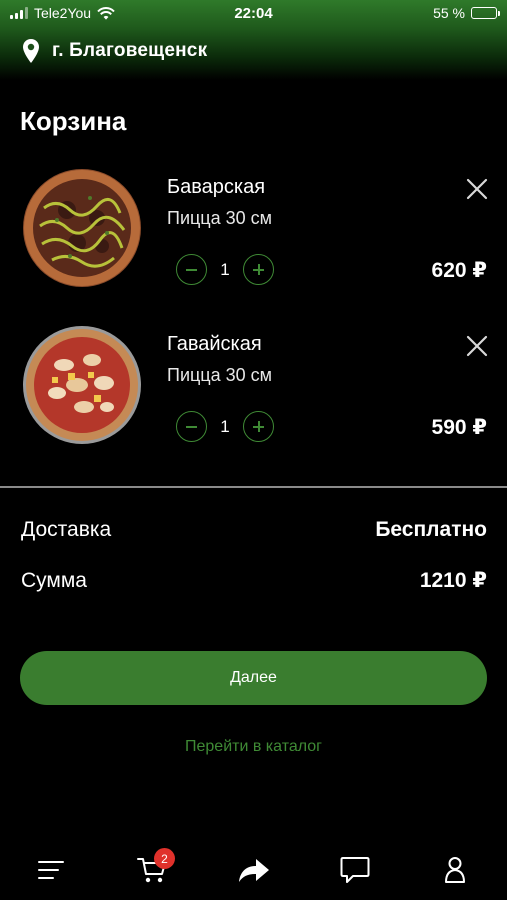 Image resolution: width=507 pixels, height=900 pixels. Describe the element at coordinates (66, 529) in the screenshot. I see `delivery-label: Доставка` at that location.